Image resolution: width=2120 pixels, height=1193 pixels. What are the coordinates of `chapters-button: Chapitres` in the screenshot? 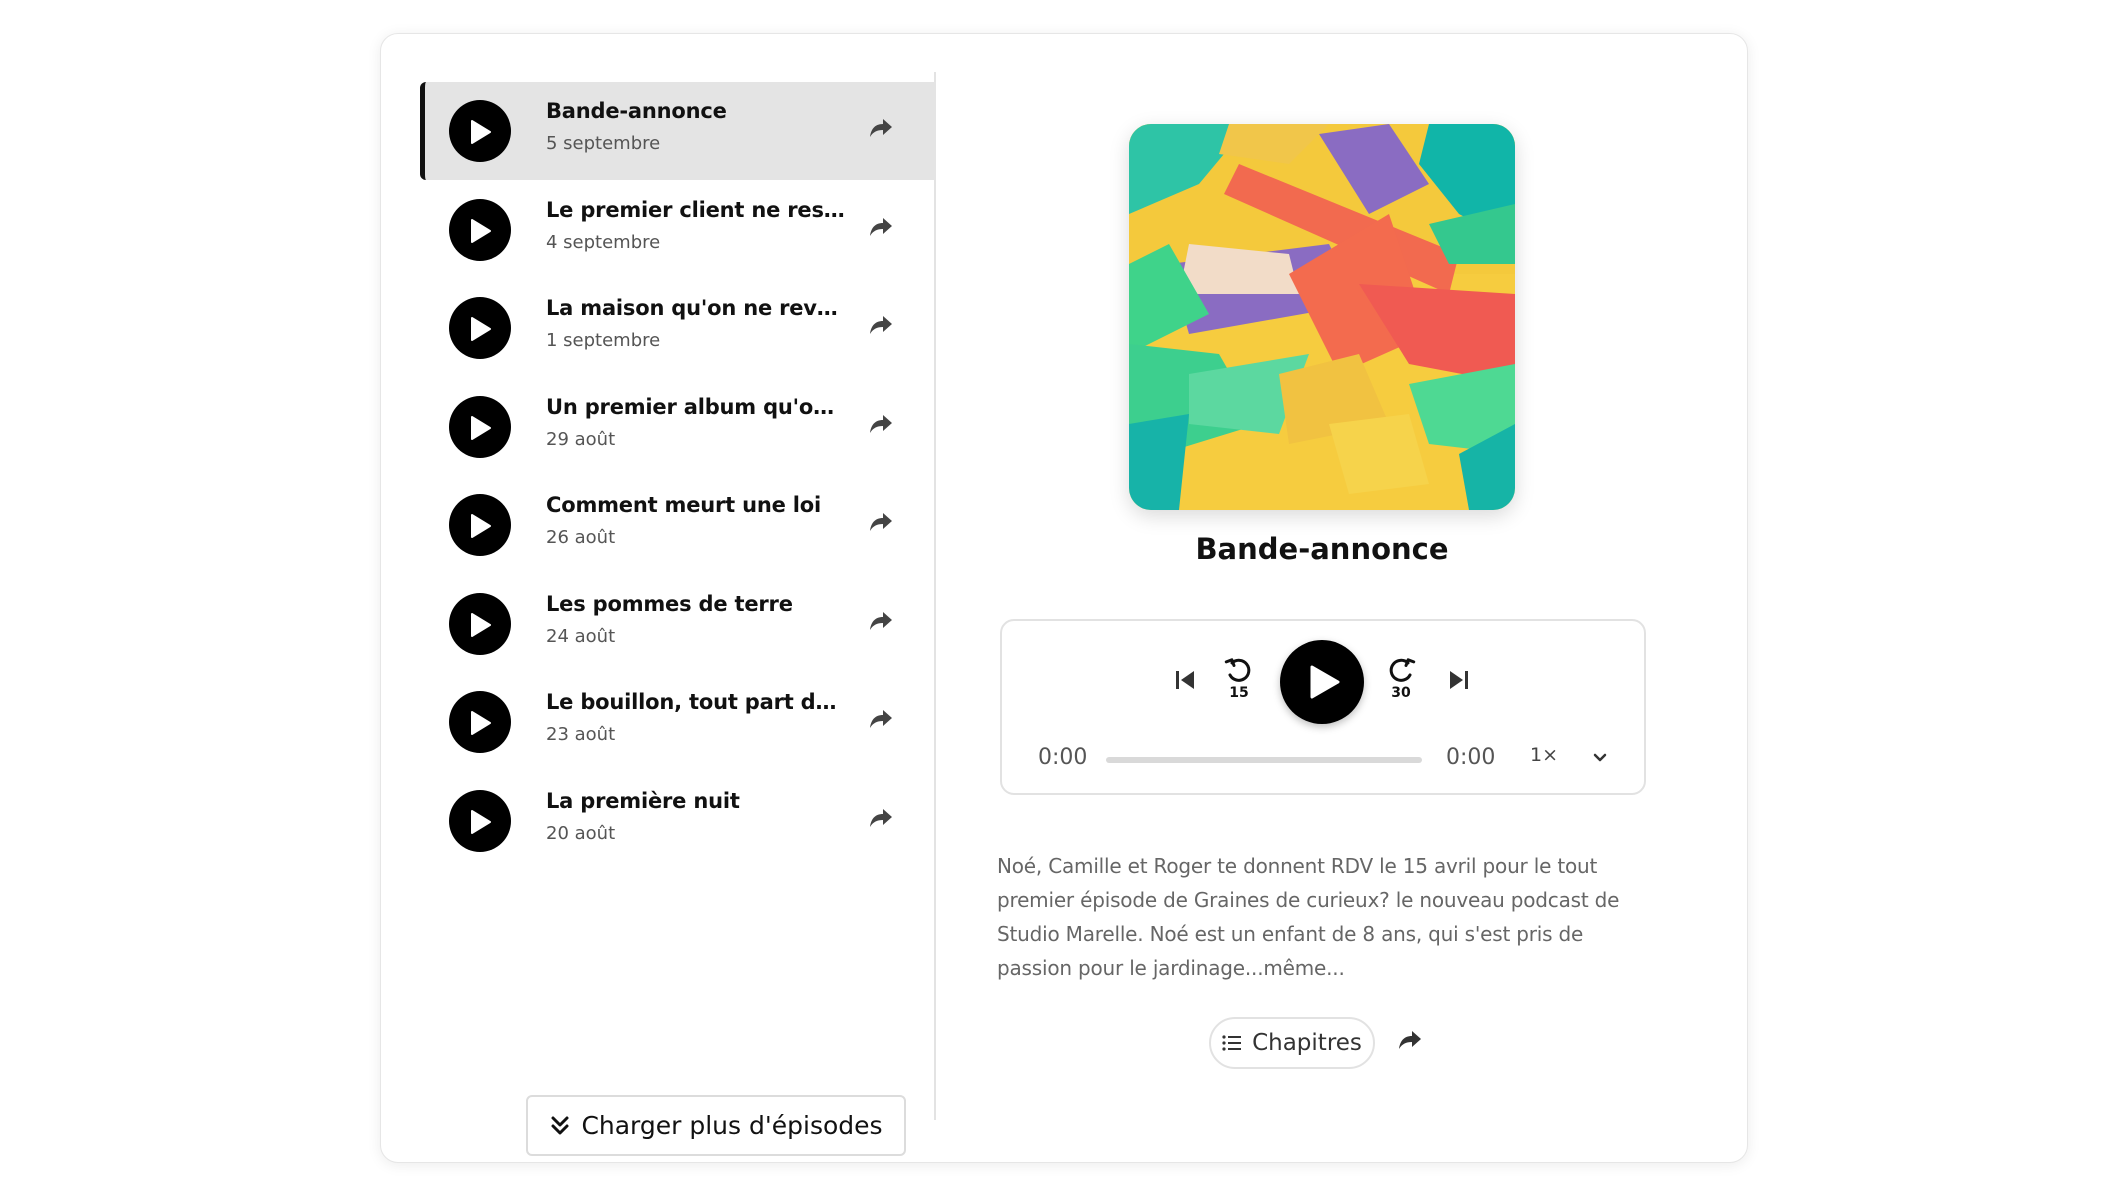 It's located at (1292, 1043).